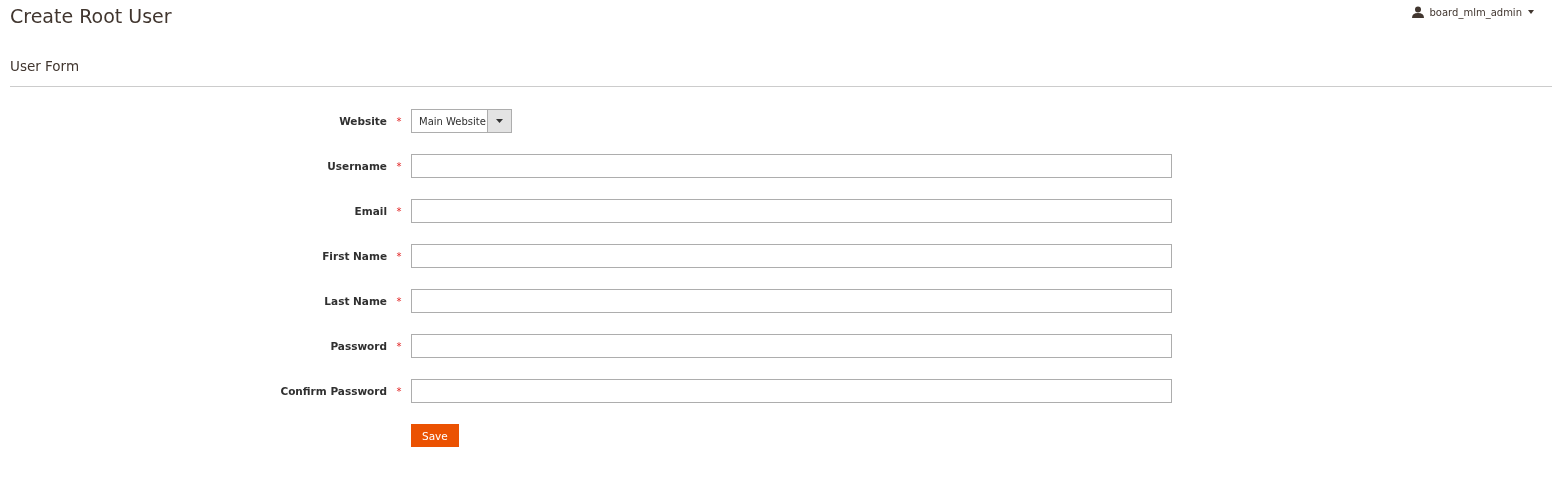 This screenshot has height=477, width=1559. Describe the element at coordinates (354, 256) in the screenshot. I see `field-label: First Name` at that location.